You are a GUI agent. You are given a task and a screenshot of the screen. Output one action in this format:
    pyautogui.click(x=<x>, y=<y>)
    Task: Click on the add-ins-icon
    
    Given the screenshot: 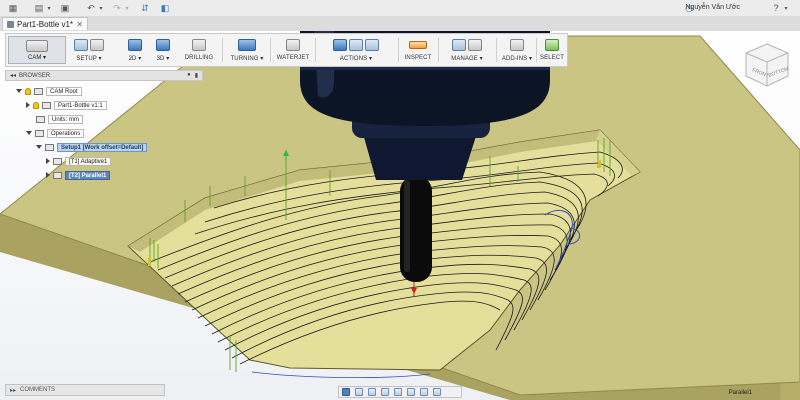 What is the action you would take?
    pyautogui.click(x=517, y=45)
    